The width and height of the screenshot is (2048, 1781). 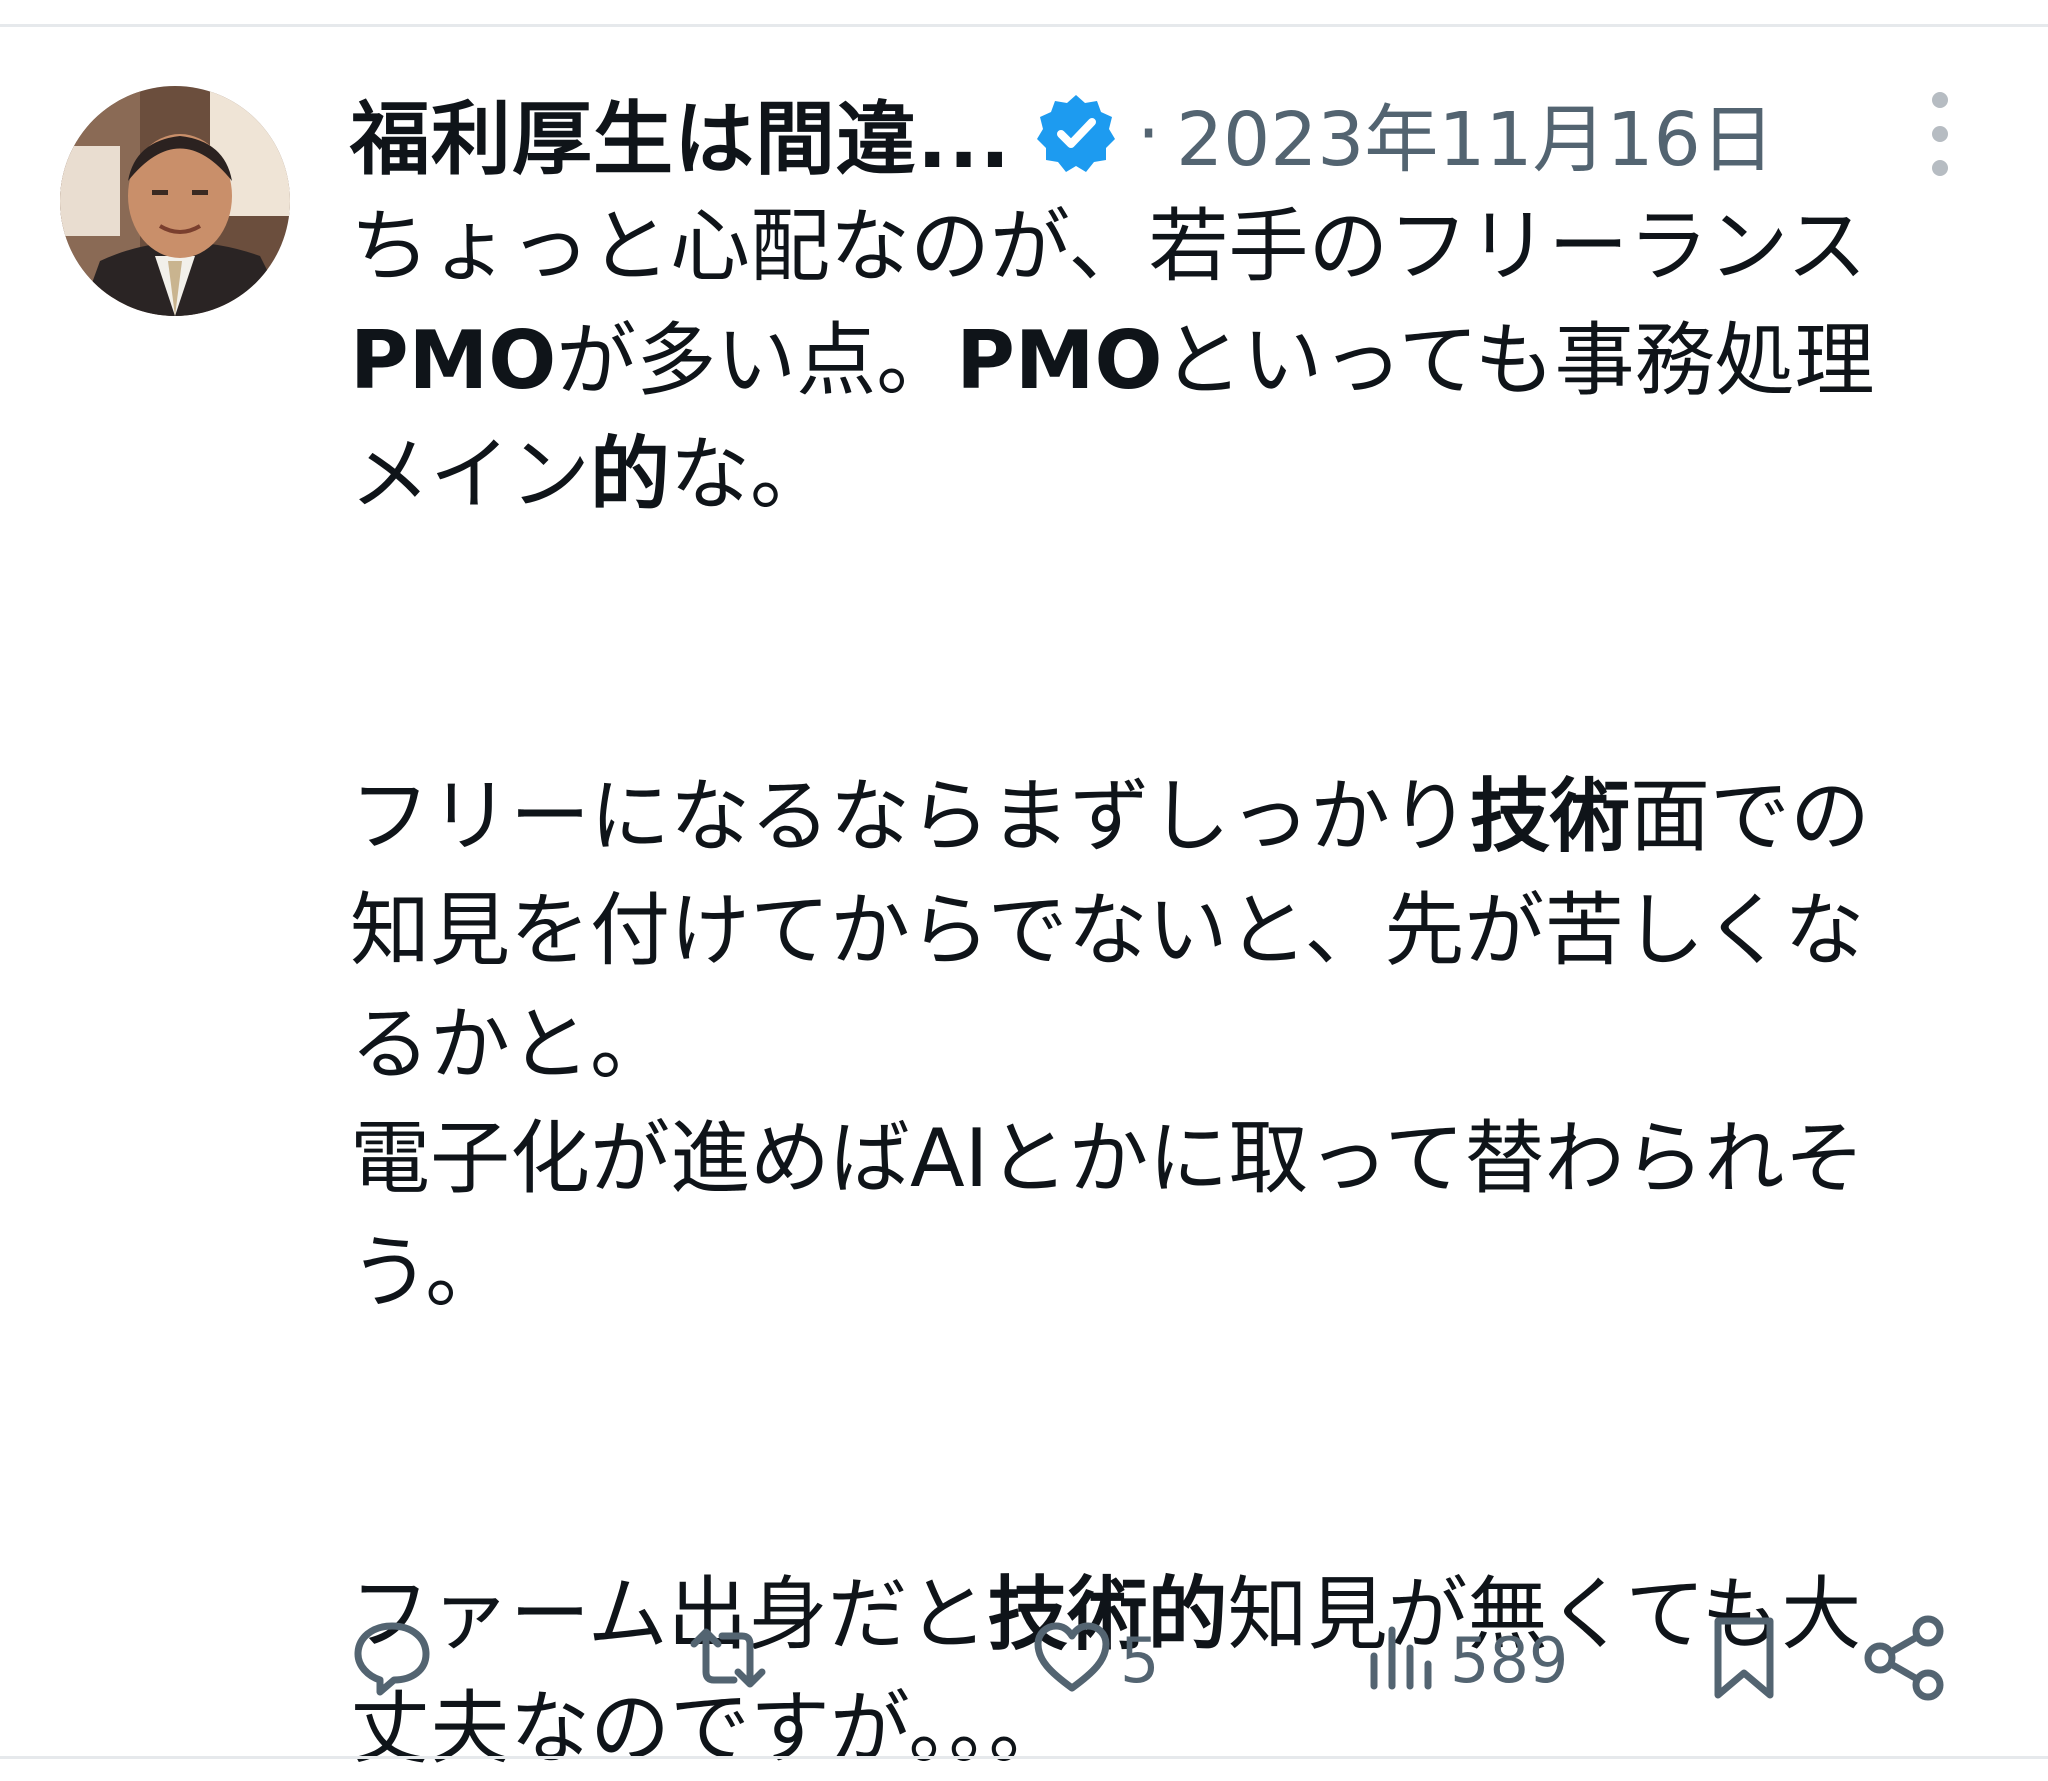 I want to click on top-divider, so click(x=1024, y=25).